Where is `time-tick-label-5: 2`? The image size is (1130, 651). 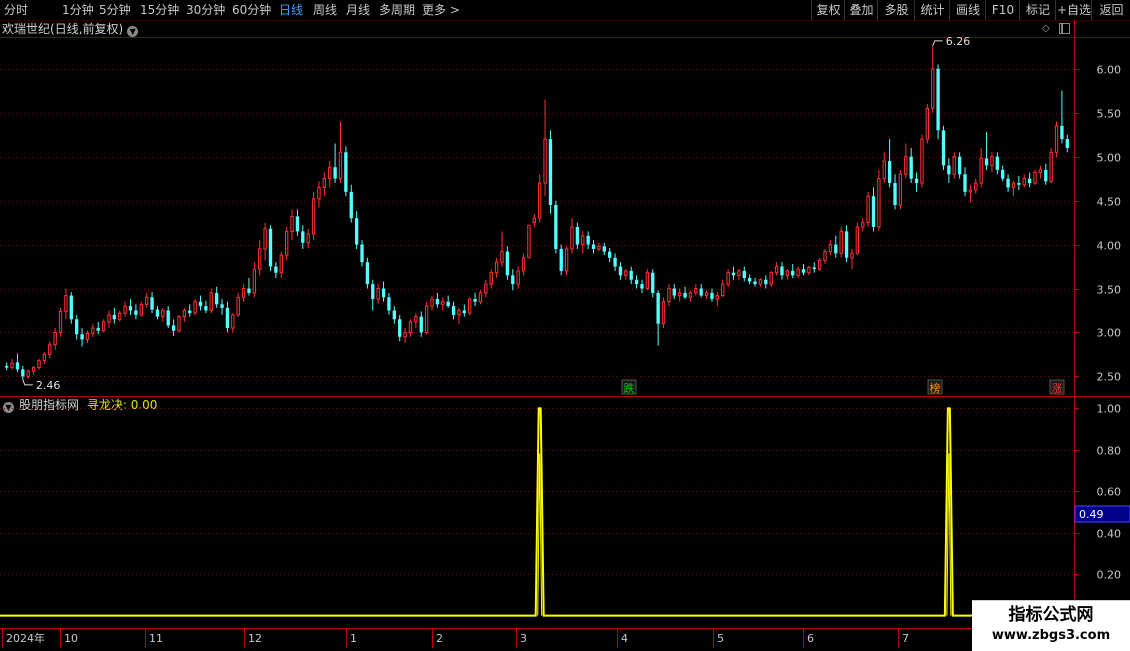 time-tick-label-5: 2 is located at coordinates (439, 638).